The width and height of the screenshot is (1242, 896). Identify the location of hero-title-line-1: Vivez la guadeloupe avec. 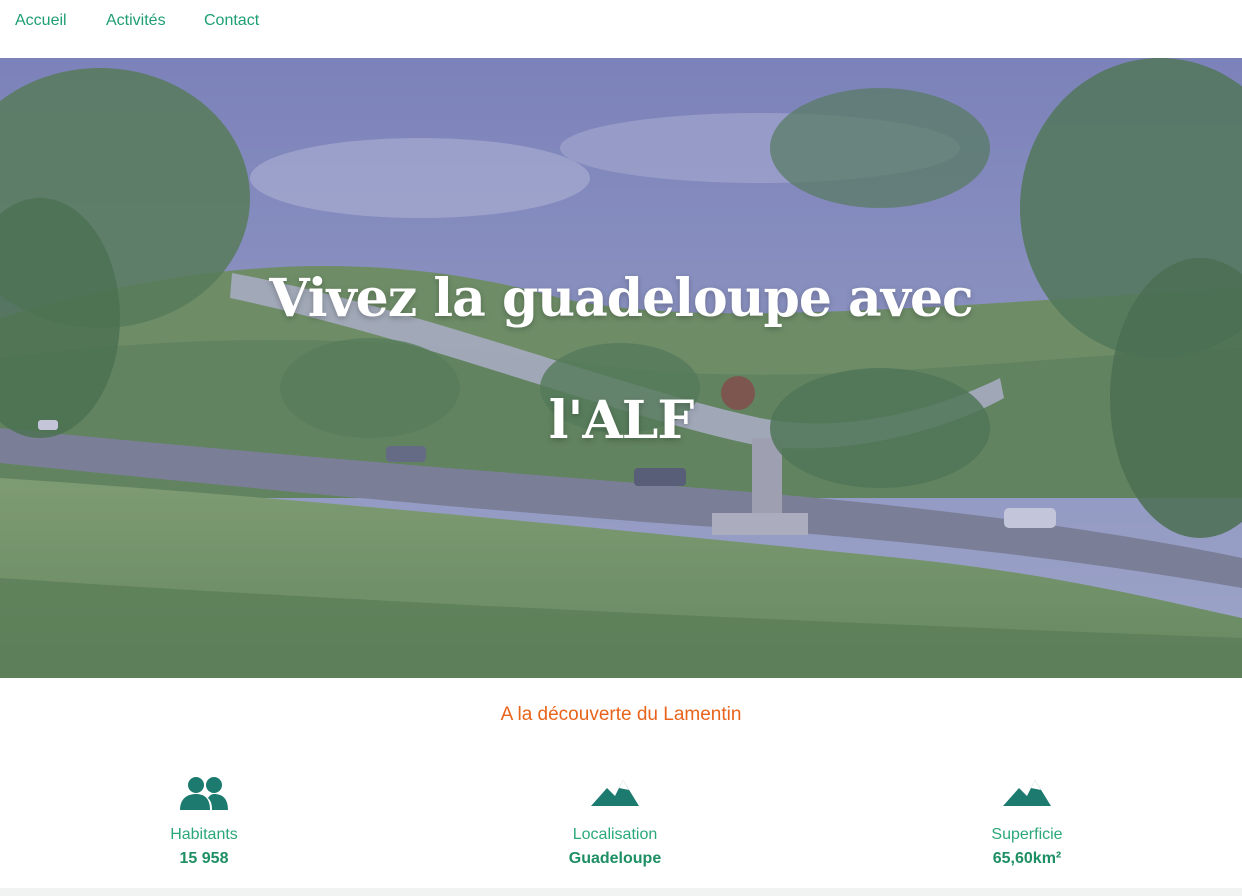
(621, 298).